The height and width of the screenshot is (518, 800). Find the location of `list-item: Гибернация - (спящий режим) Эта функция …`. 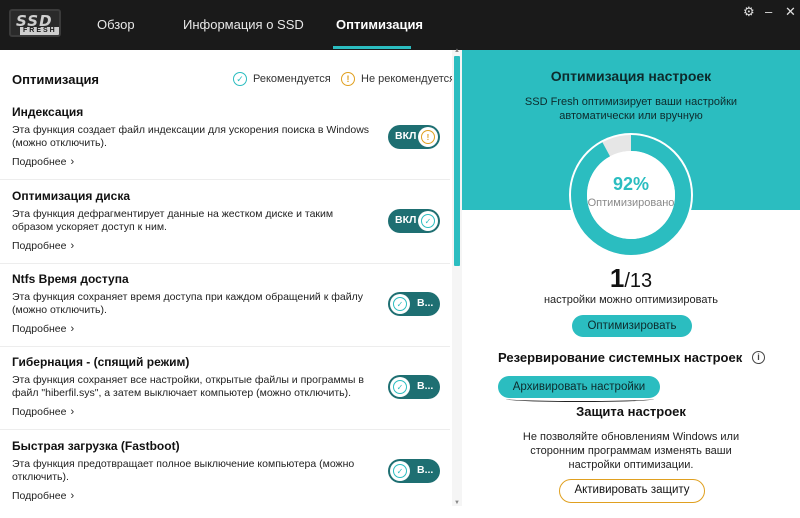

list-item: Гибернация - (спящий режим) Эта функция … is located at coordinates (225, 396).